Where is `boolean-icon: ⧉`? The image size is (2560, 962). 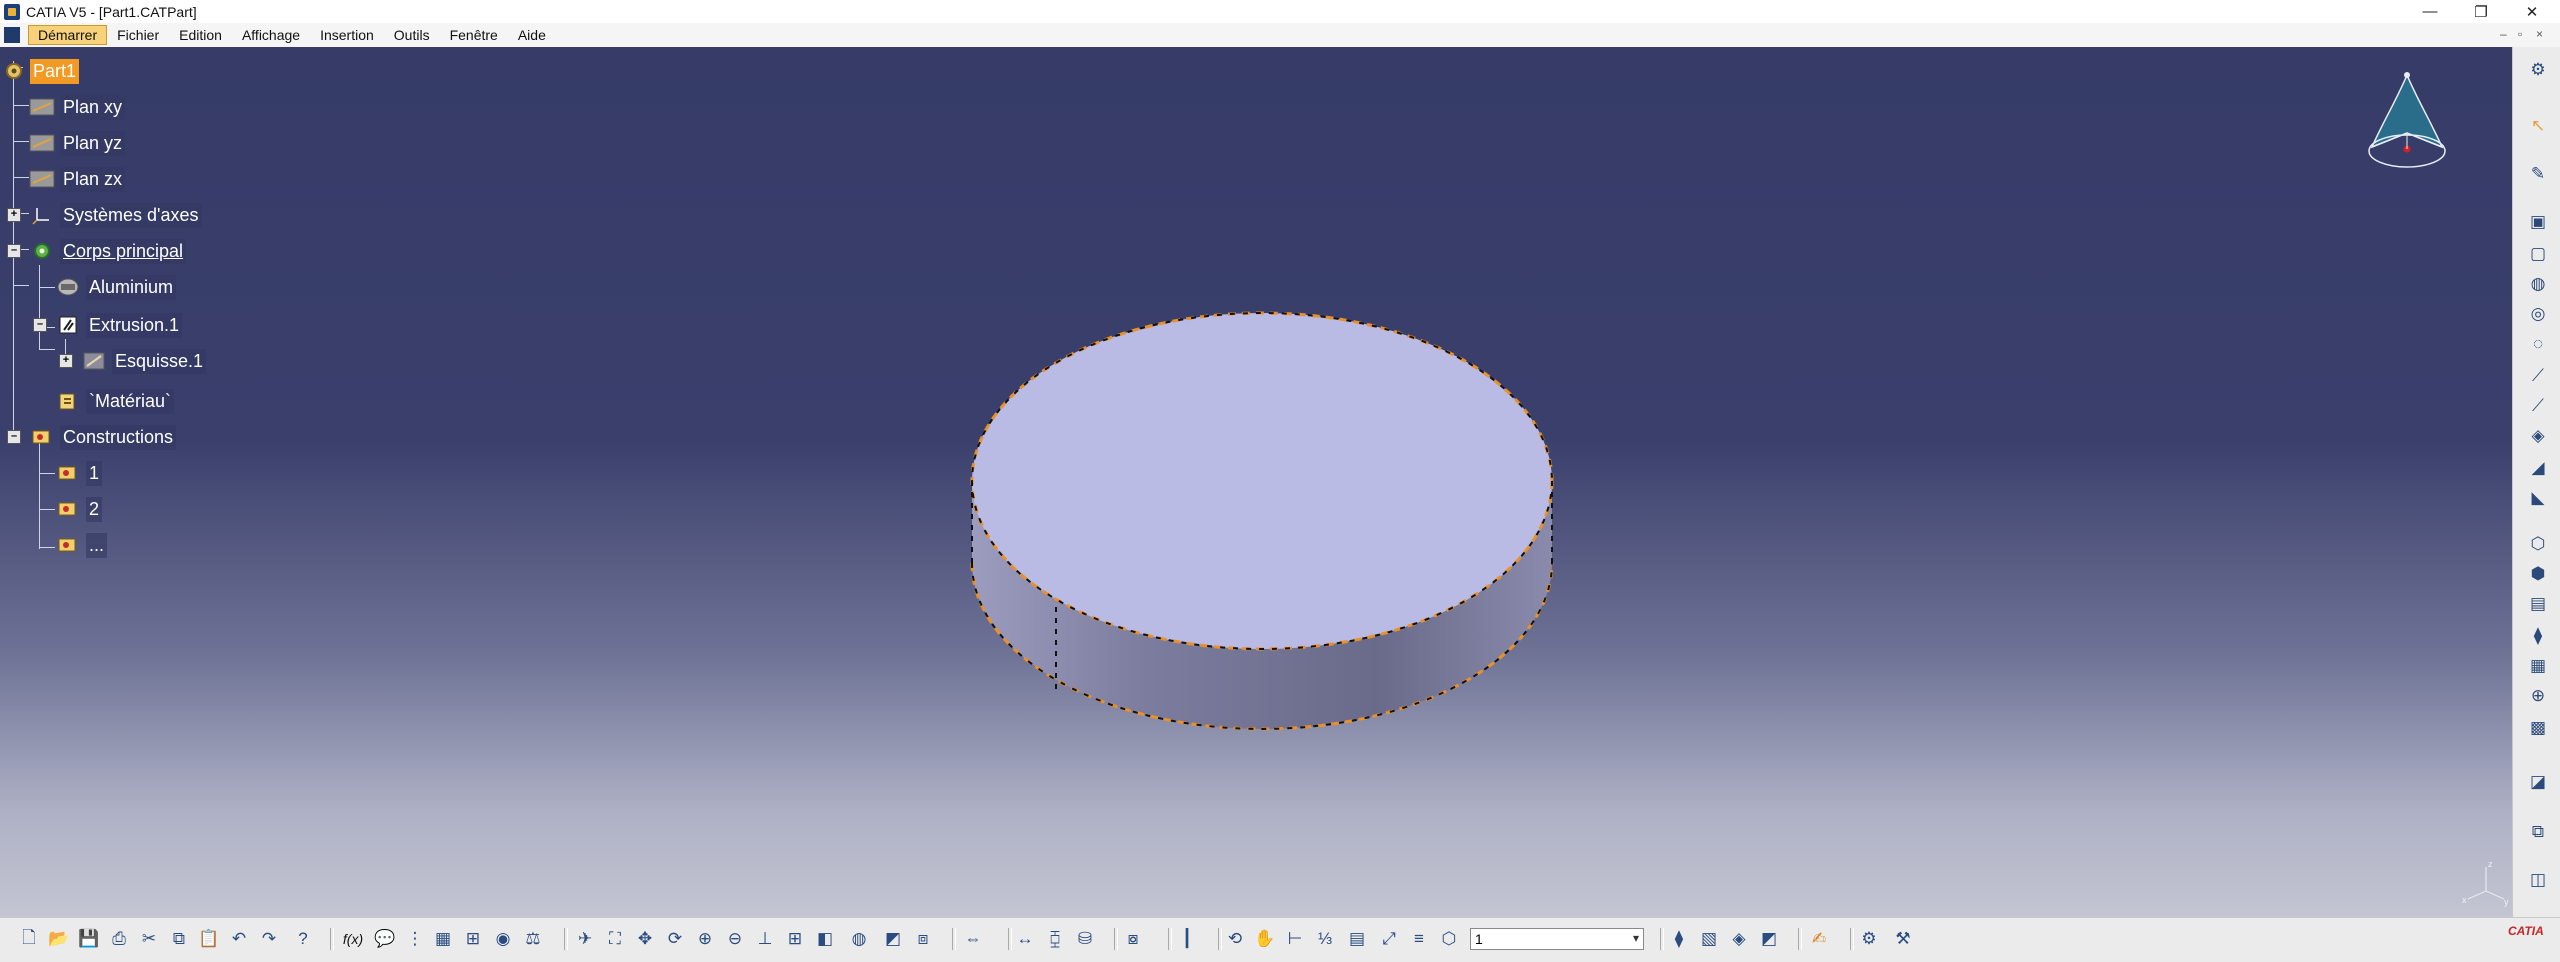
boolean-icon: ⧉ is located at coordinates (2538, 832).